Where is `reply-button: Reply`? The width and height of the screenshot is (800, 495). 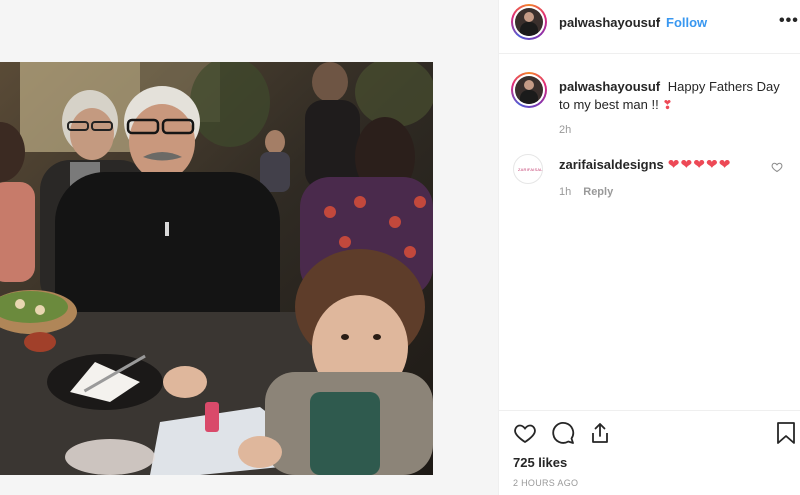 reply-button: Reply is located at coordinates (598, 192).